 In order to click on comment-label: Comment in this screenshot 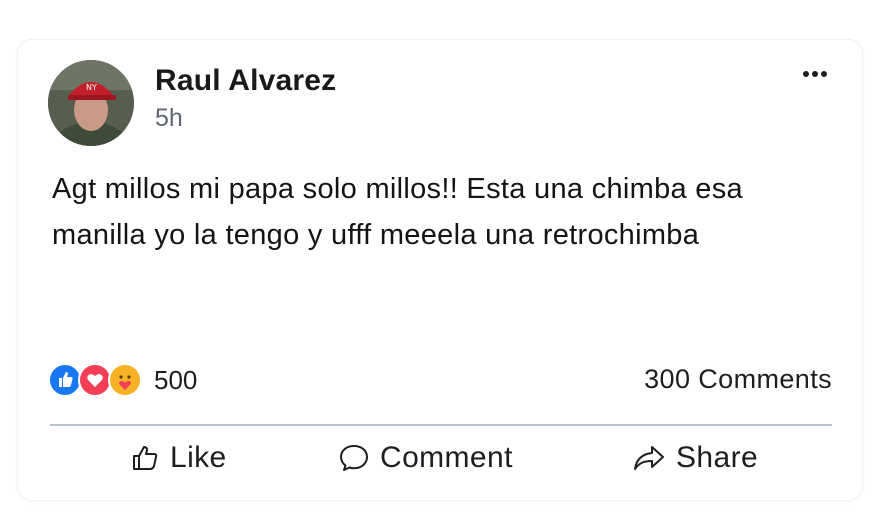, I will do `click(446, 457)`.